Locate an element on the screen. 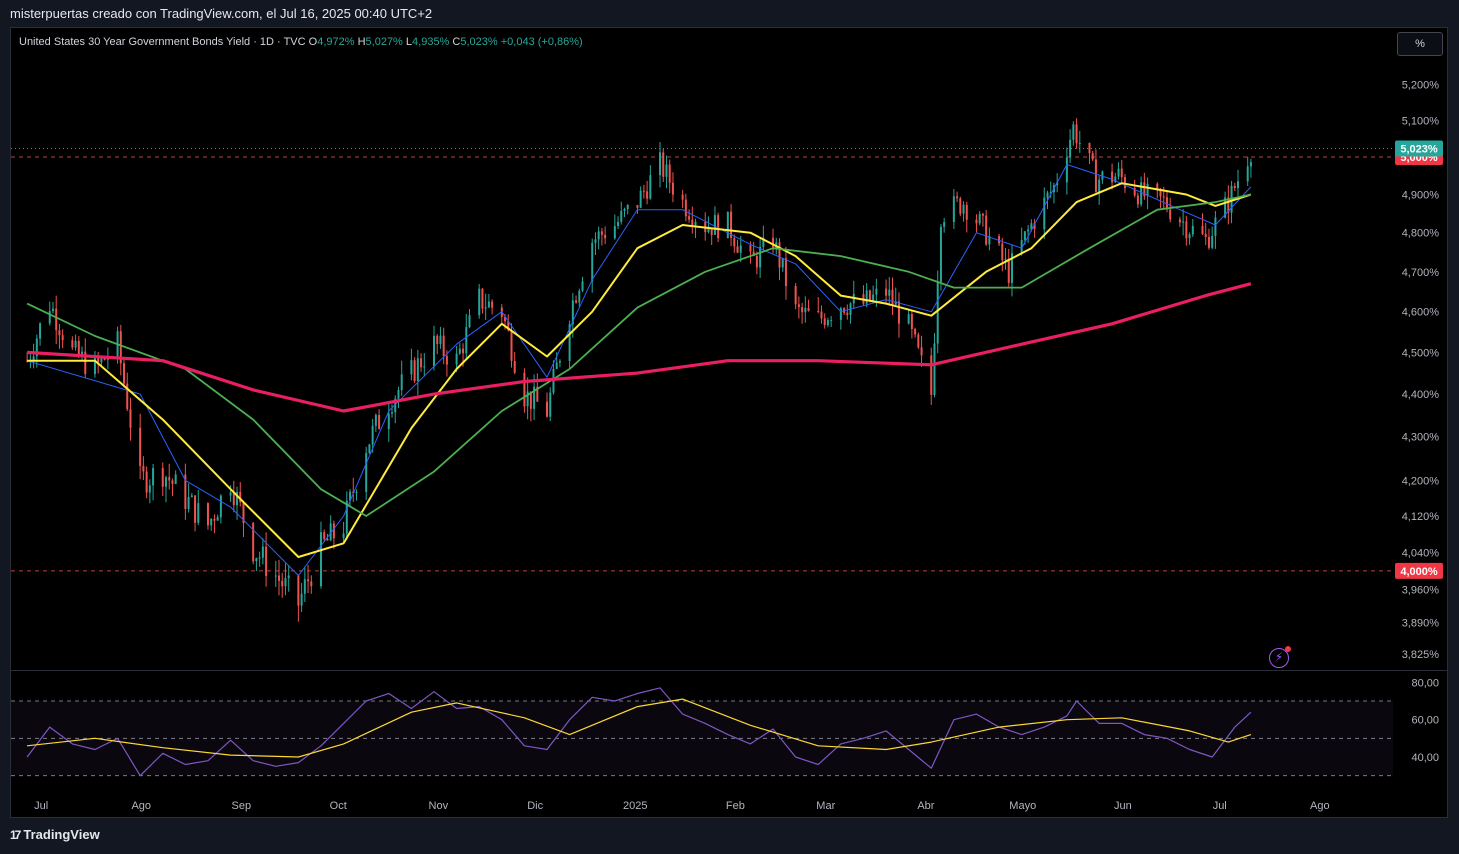 The height and width of the screenshot is (854, 1459). y-tick-label: 4,600% is located at coordinates (1421, 313).